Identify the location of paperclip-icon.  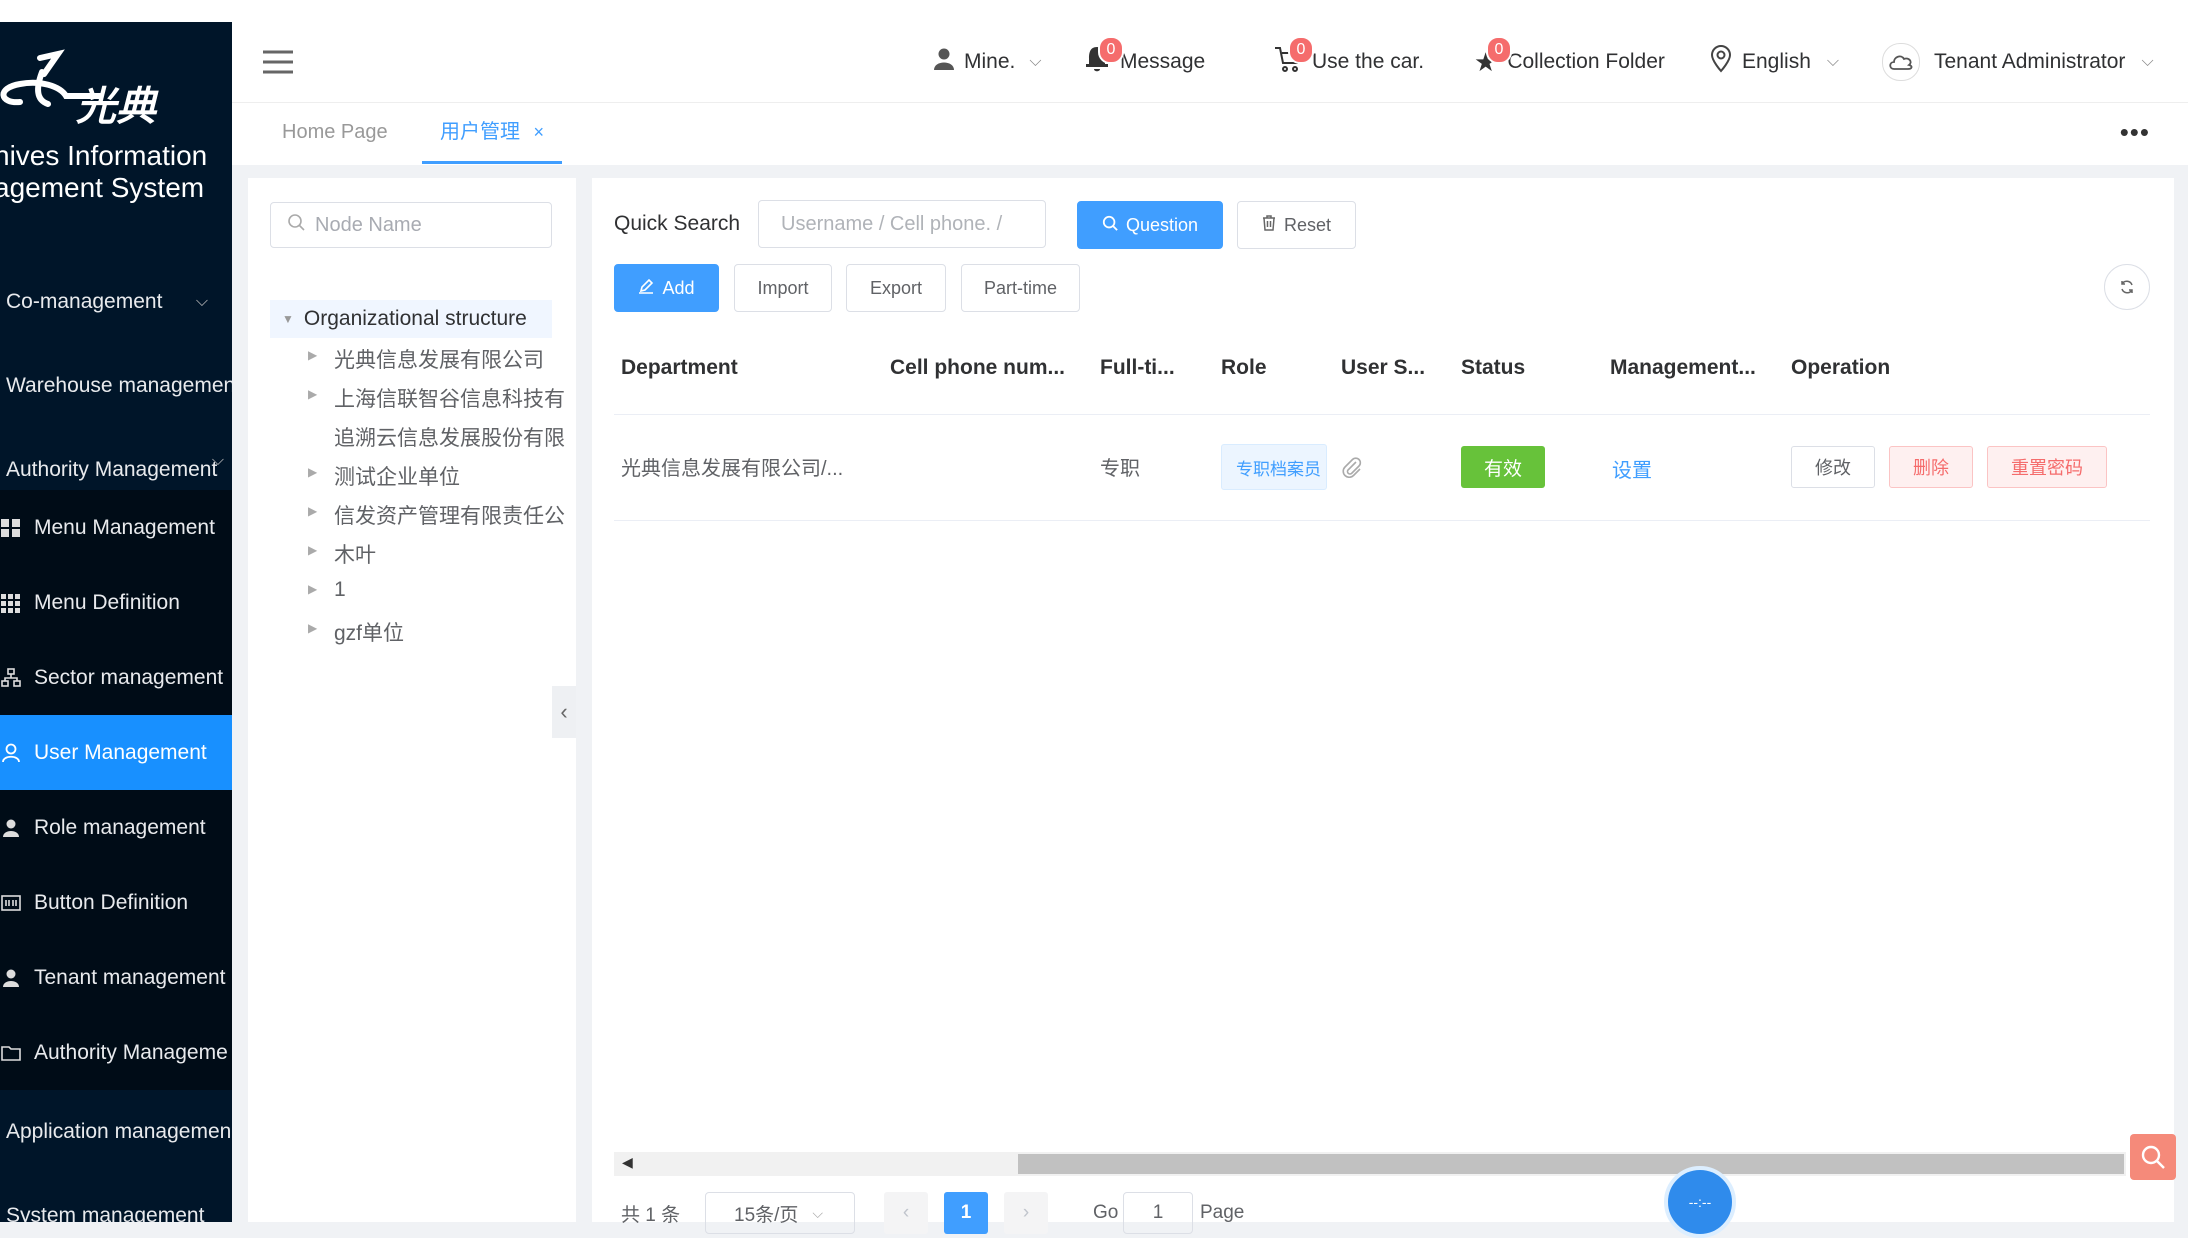
(1352, 469).